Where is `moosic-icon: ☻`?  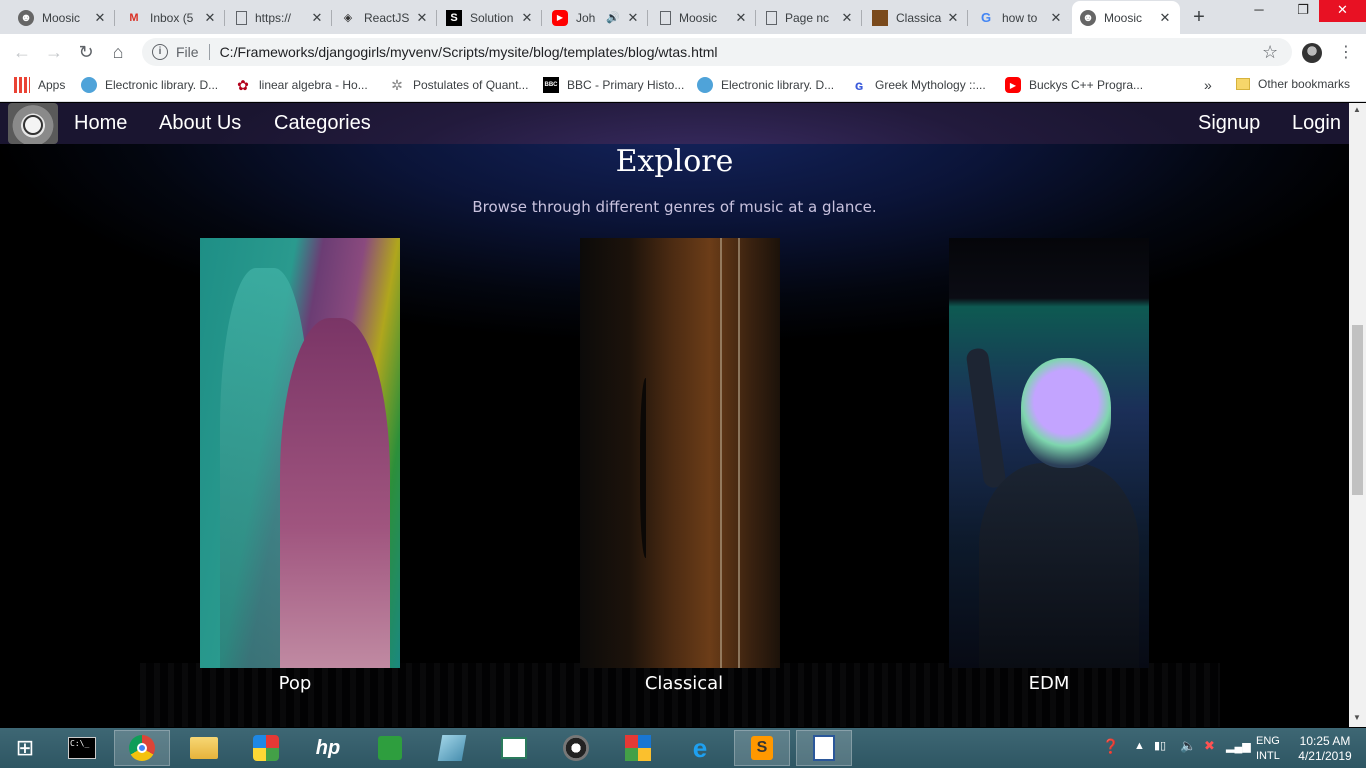
moosic-icon: ☻ is located at coordinates (26, 17).